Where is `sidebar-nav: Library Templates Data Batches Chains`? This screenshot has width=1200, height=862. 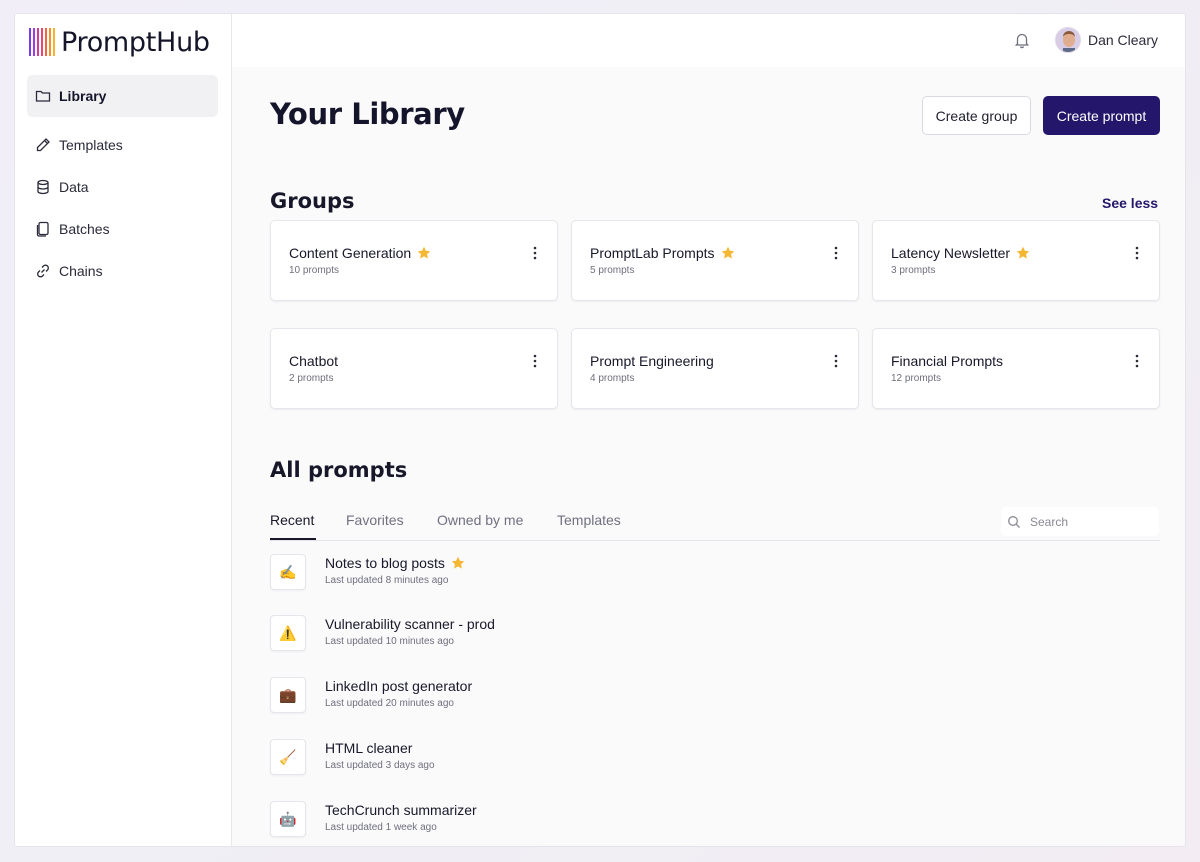 sidebar-nav: Library Templates Data Batches Chains is located at coordinates (122, 183).